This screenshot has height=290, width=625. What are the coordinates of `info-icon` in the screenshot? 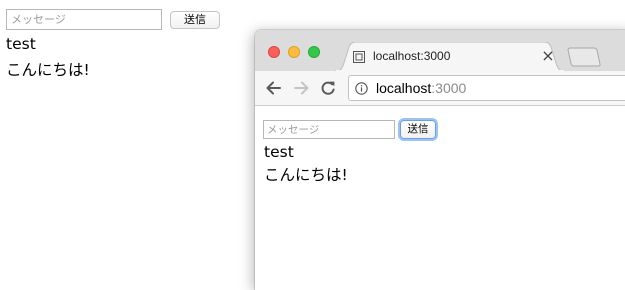 It's located at (361, 88).